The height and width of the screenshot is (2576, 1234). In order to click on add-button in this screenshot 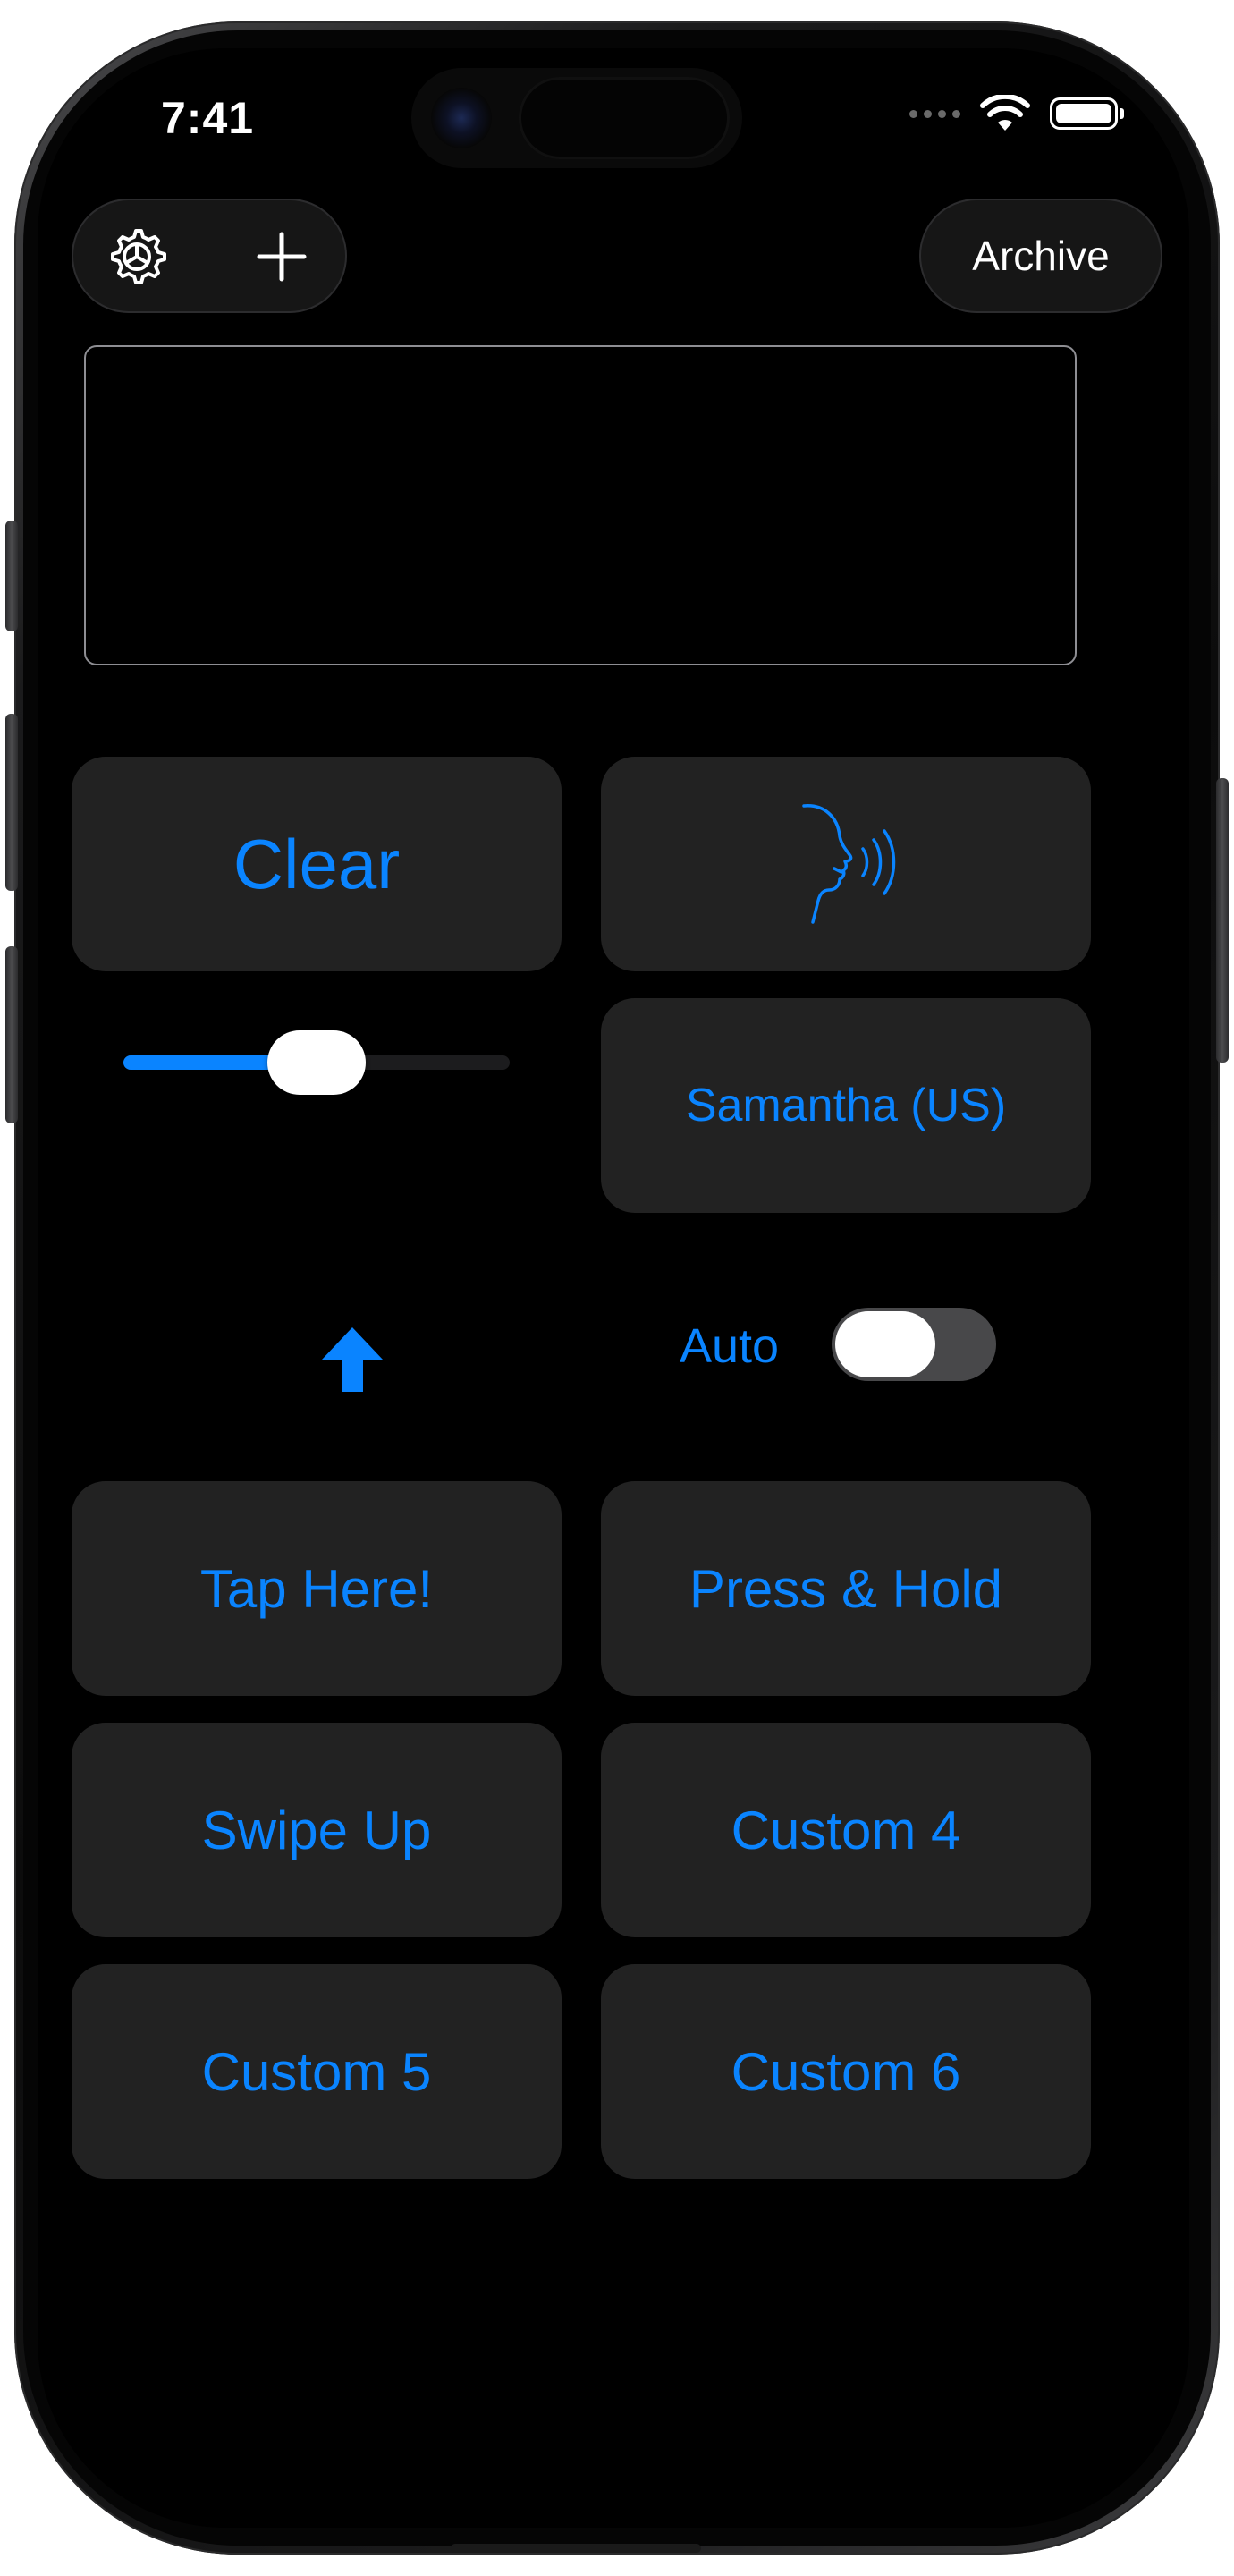, I will do `click(281, 256)`.